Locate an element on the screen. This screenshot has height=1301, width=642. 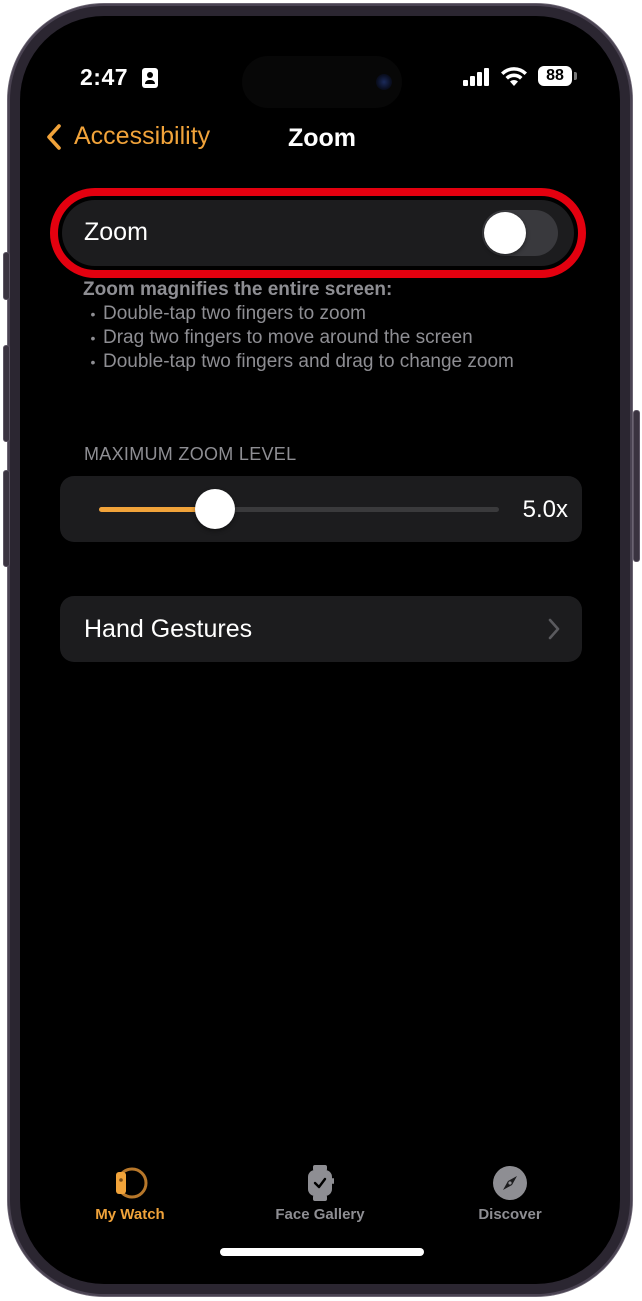
tab-my-watch: My Watch is located at coordinates (130, 1193).